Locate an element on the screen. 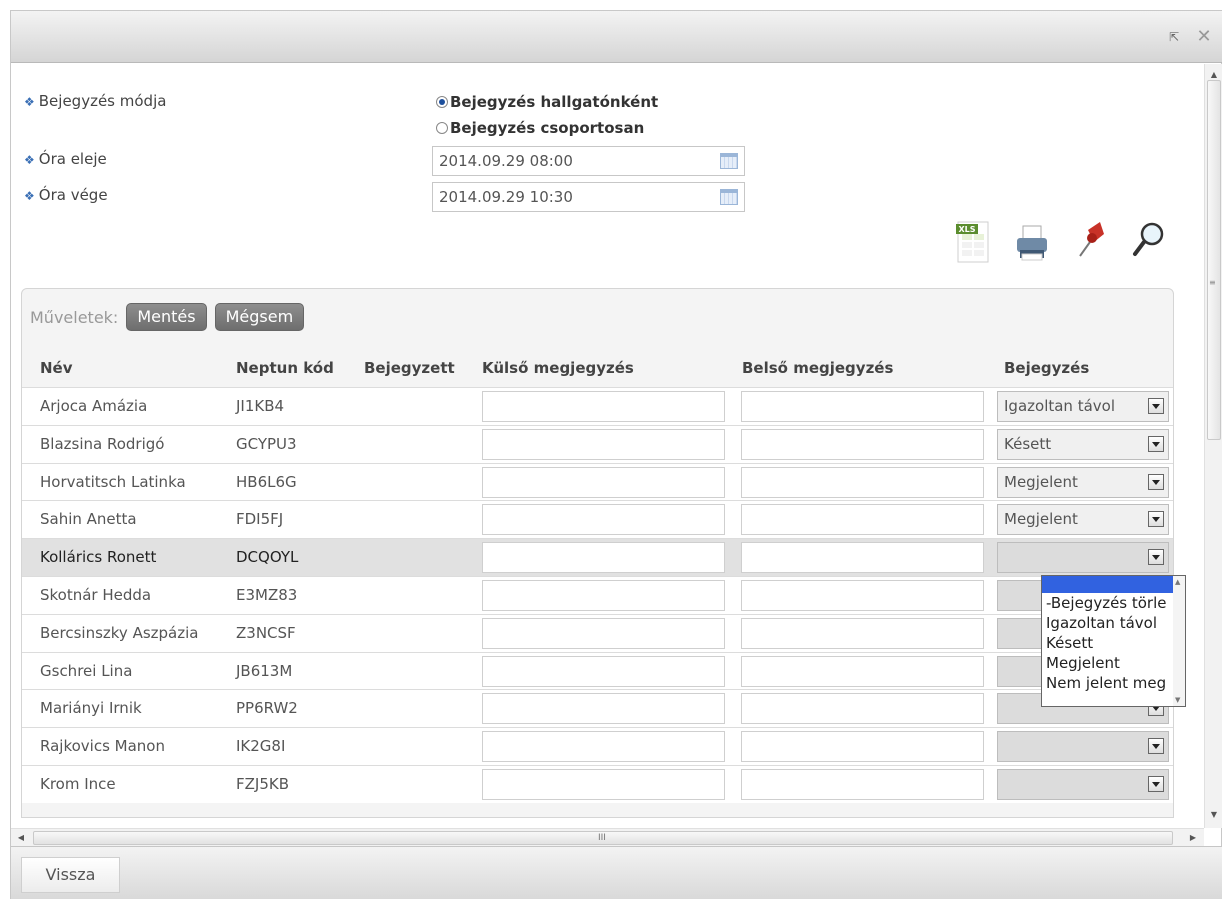  table-row: Rajkovics Manon IK2G8I is located at coordinates (597, 746).